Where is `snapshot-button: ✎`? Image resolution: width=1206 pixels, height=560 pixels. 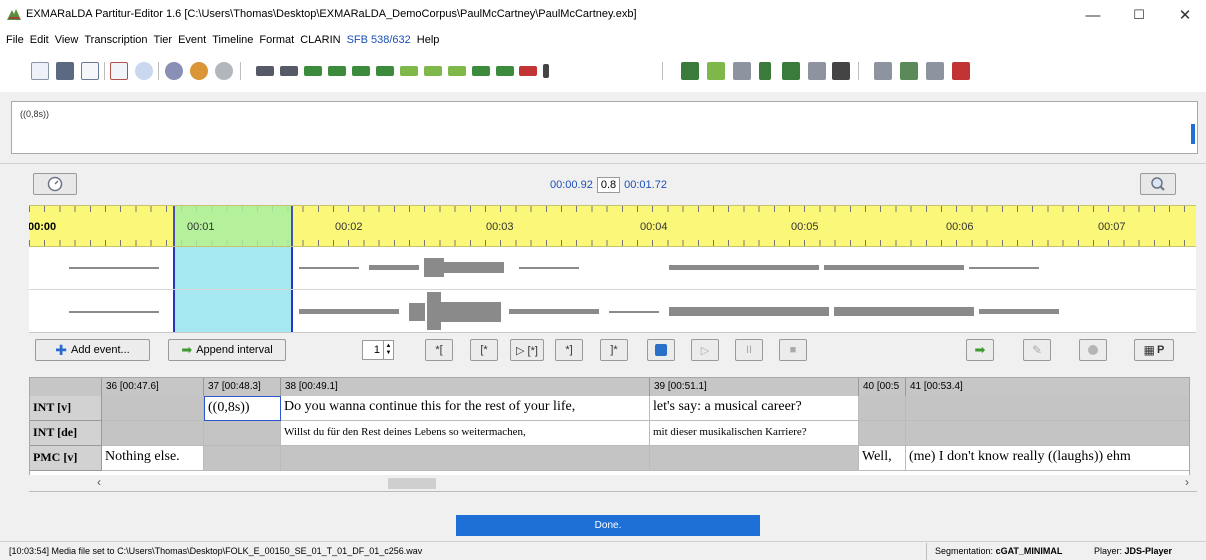 snapshot-button: ✎ is located at coordinates (1037, 350).